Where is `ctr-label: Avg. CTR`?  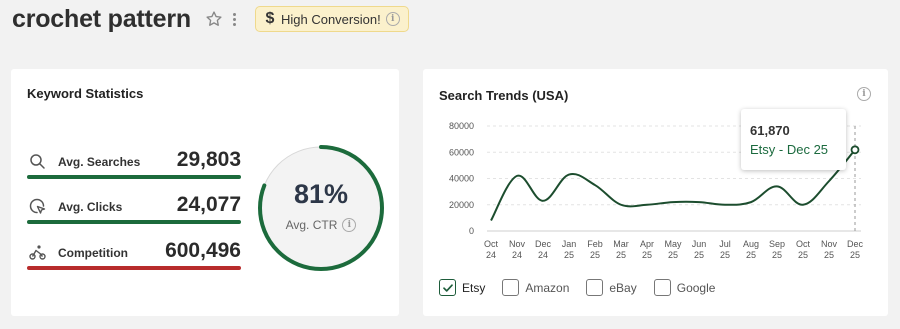 ctr-label: Avg. CTR is located at coordinates (311, 225).